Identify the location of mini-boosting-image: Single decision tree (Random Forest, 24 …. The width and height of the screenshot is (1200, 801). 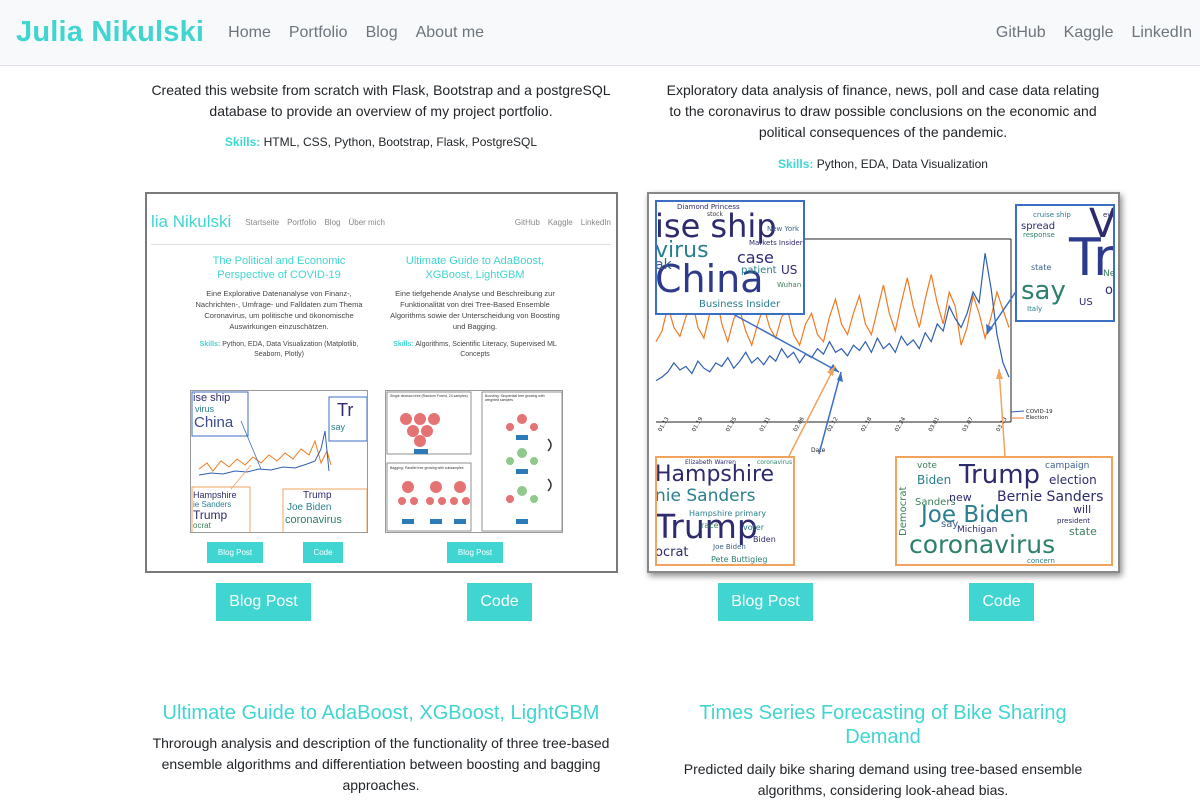
(474, 461).